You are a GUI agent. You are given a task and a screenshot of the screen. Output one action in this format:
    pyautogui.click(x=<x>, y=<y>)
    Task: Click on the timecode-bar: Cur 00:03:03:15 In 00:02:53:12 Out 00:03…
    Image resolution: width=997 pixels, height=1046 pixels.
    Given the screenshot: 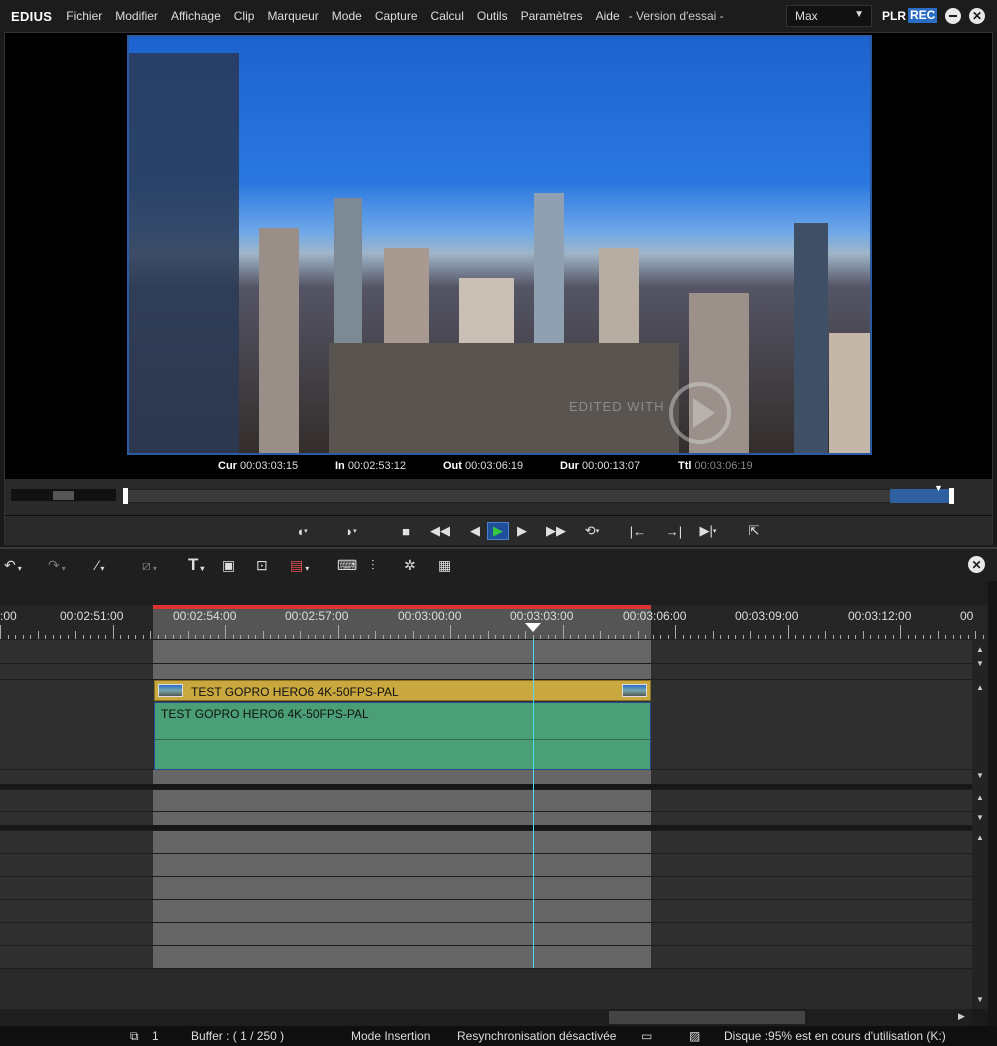 What is the action you would take?
    pyautogui.click(x=498, y=468)
    